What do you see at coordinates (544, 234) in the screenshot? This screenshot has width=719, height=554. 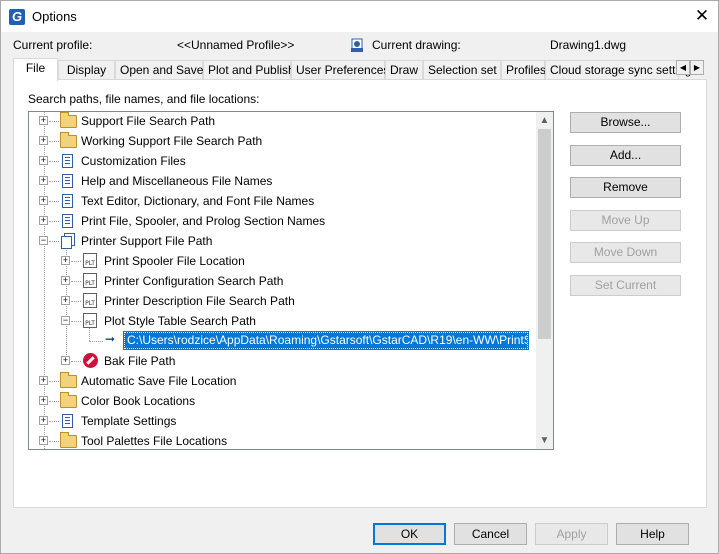 I see `scrollbar-thumb` at bounding box center [544, 234].